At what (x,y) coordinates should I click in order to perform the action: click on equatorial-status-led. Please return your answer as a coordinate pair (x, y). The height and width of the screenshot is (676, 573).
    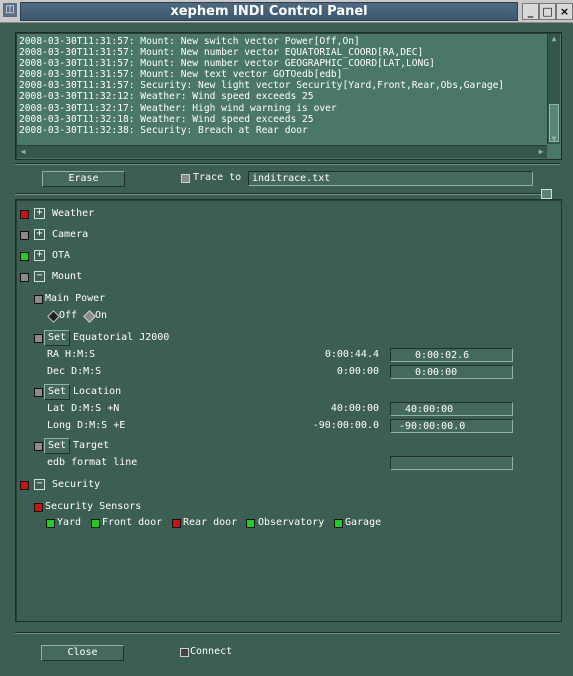
    Looking at the image, I should click on (38, 338).